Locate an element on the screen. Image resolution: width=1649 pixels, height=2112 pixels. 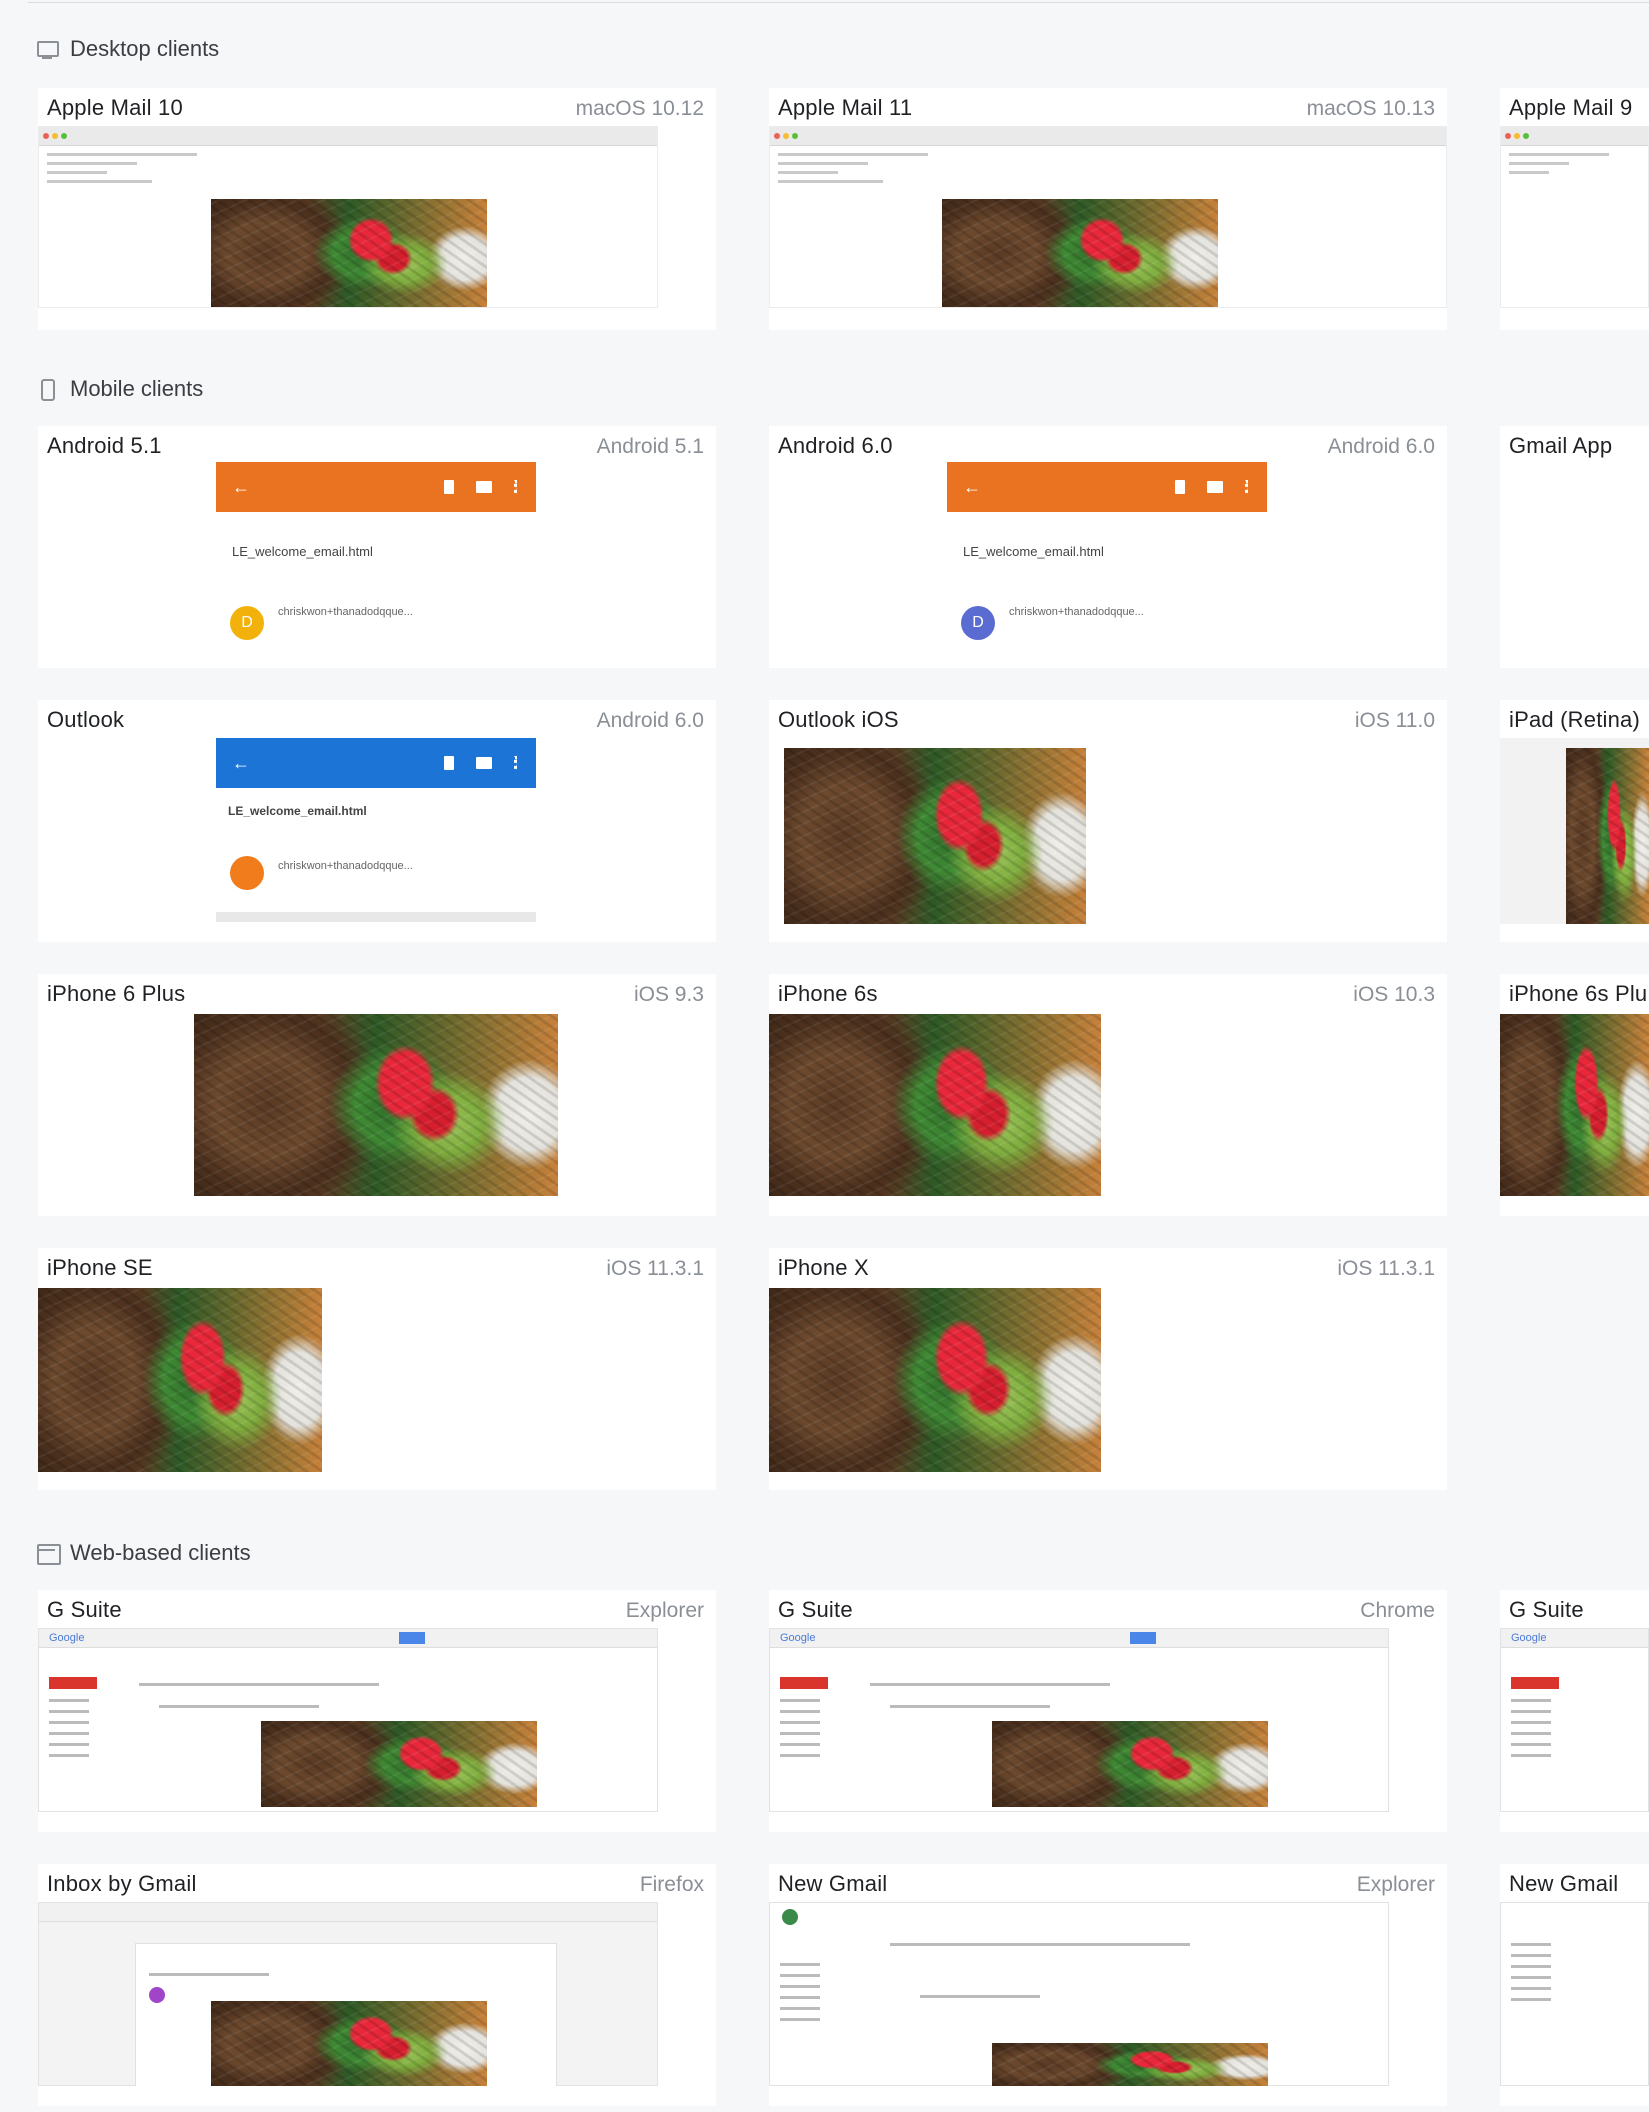
section-desktop-header: Desktop clients is located at coordinates (127, 49).